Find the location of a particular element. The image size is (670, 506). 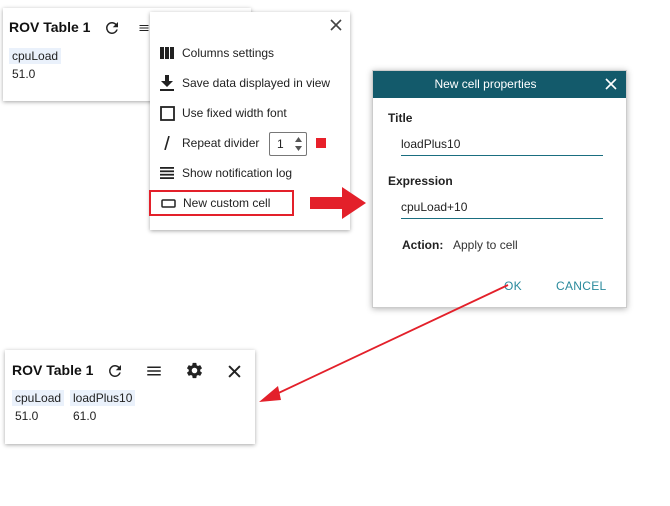

menu-item-label: Use fixed width font is located at coordinates (234, 113).